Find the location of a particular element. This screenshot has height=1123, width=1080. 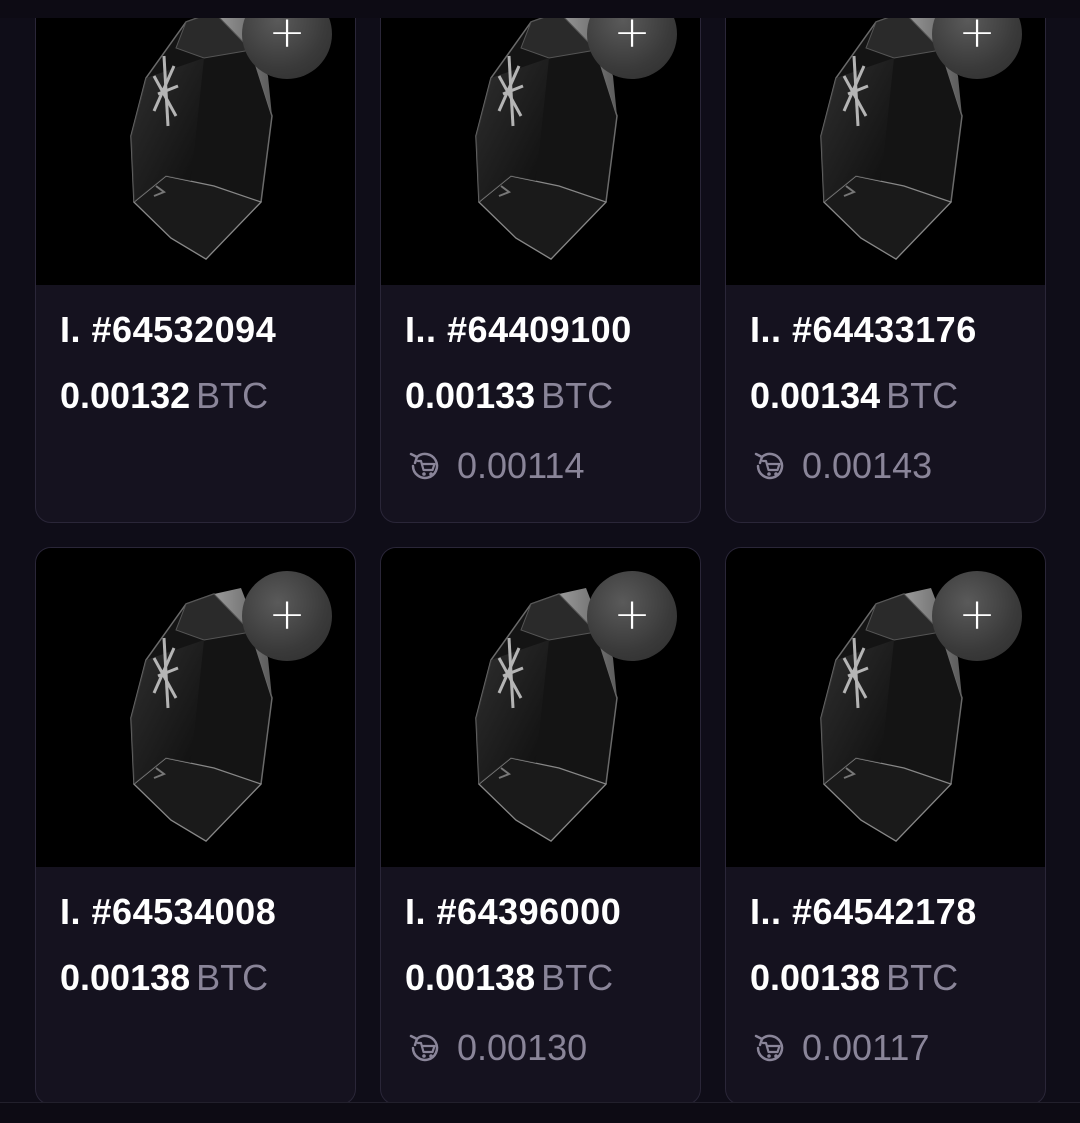

item-number: #64534008 is located at coordinates (184, 911).